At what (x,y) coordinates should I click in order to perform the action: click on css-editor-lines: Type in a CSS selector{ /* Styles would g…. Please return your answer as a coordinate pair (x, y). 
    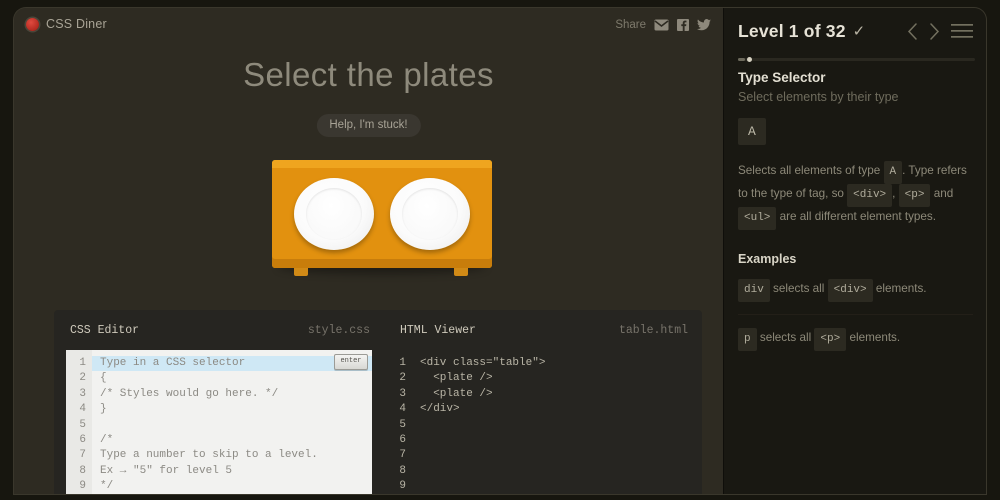
    Looking at the image, I should click on (232, 422).